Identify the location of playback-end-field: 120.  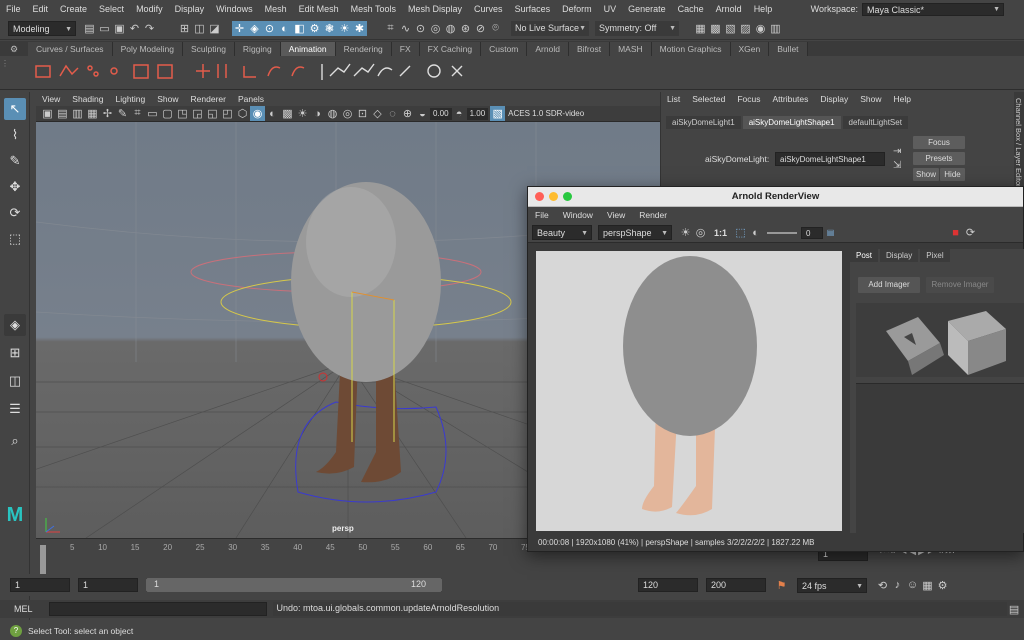
(668, 585).